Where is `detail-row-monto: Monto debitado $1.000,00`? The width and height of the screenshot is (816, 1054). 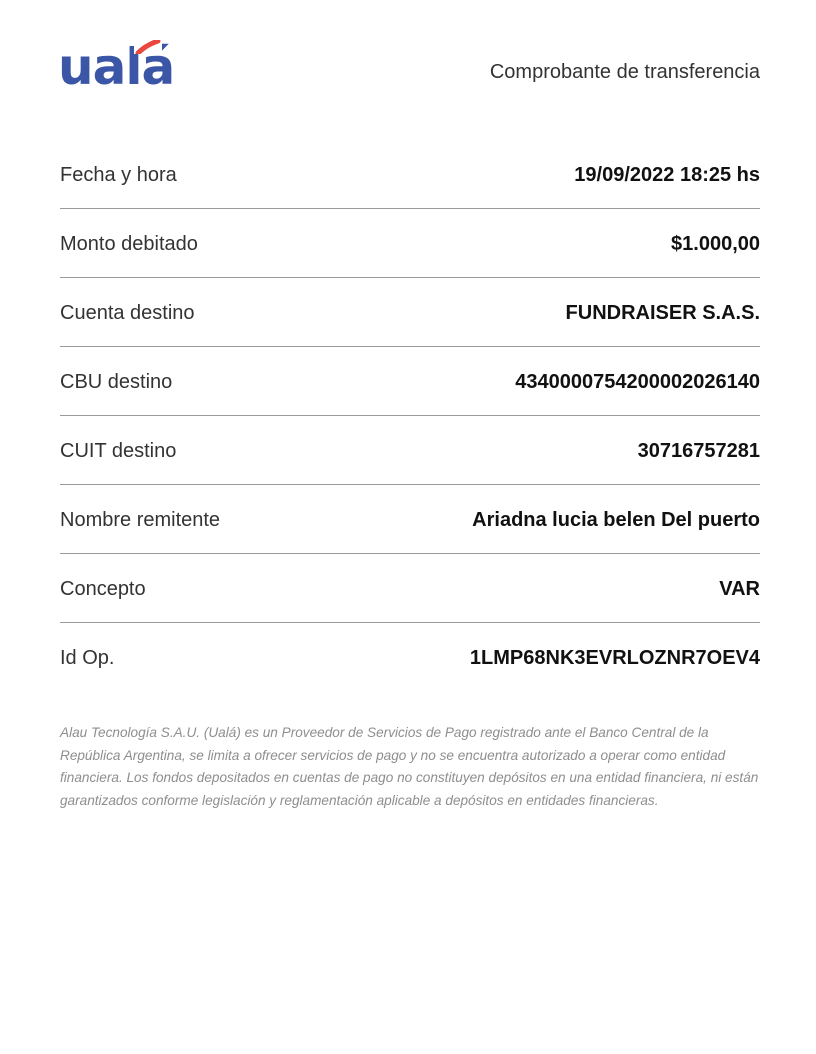
detail-row-monto: Monto debitado $1.000,00 is located at coordinates (410, 243).